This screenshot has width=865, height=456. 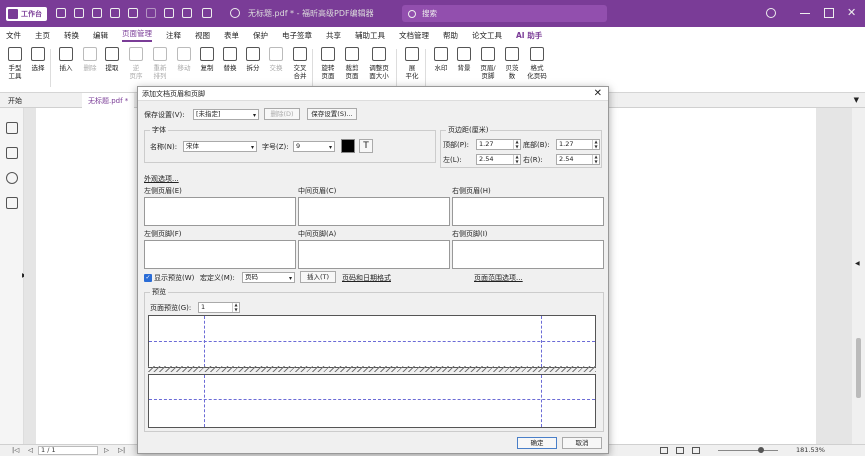 What do you see at coordinates (487, 35) in the screenshot?
I see `menu-item: 论文工具` at bounding box center [487, 35].